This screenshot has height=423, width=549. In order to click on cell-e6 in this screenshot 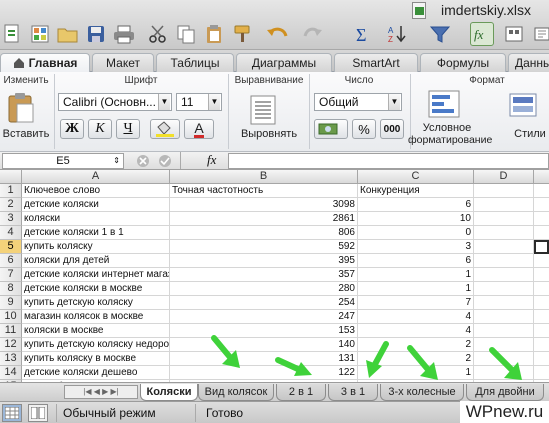, I will do `click(541, 261)`.